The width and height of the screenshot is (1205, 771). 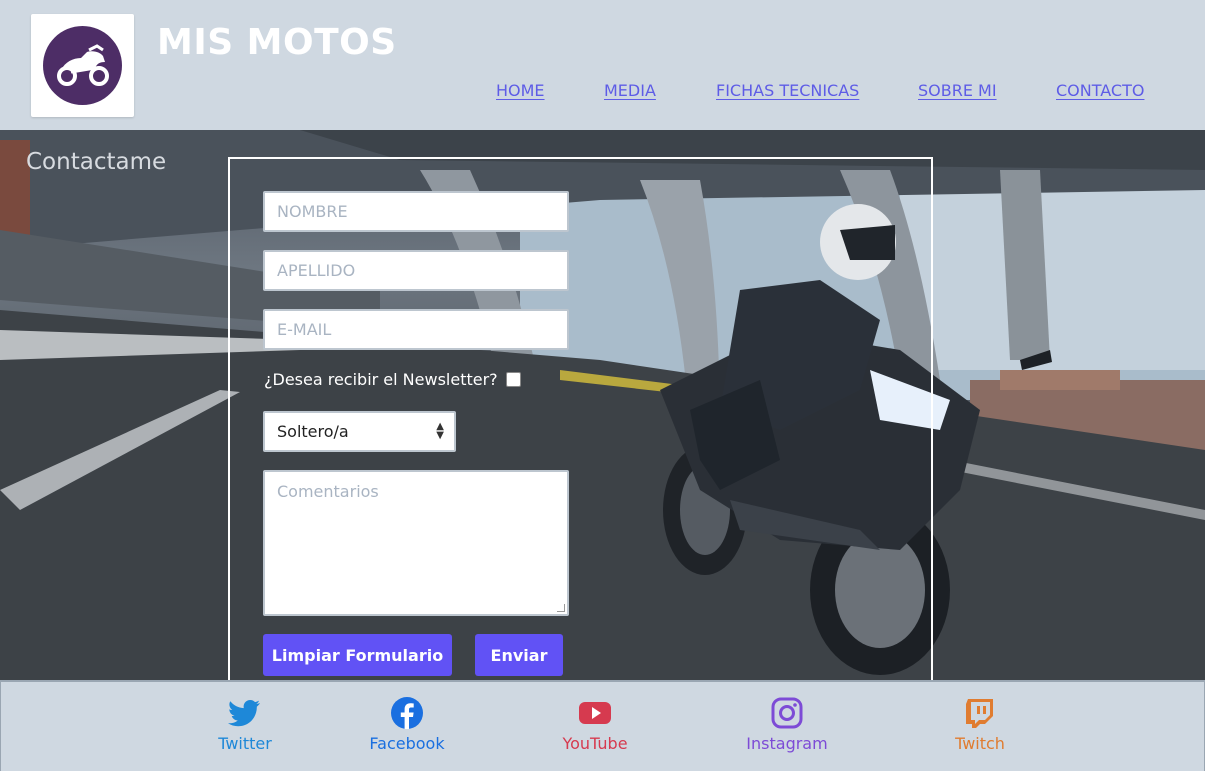 I want to click on nav-media: MEDIA, so click(x=630, y=90).